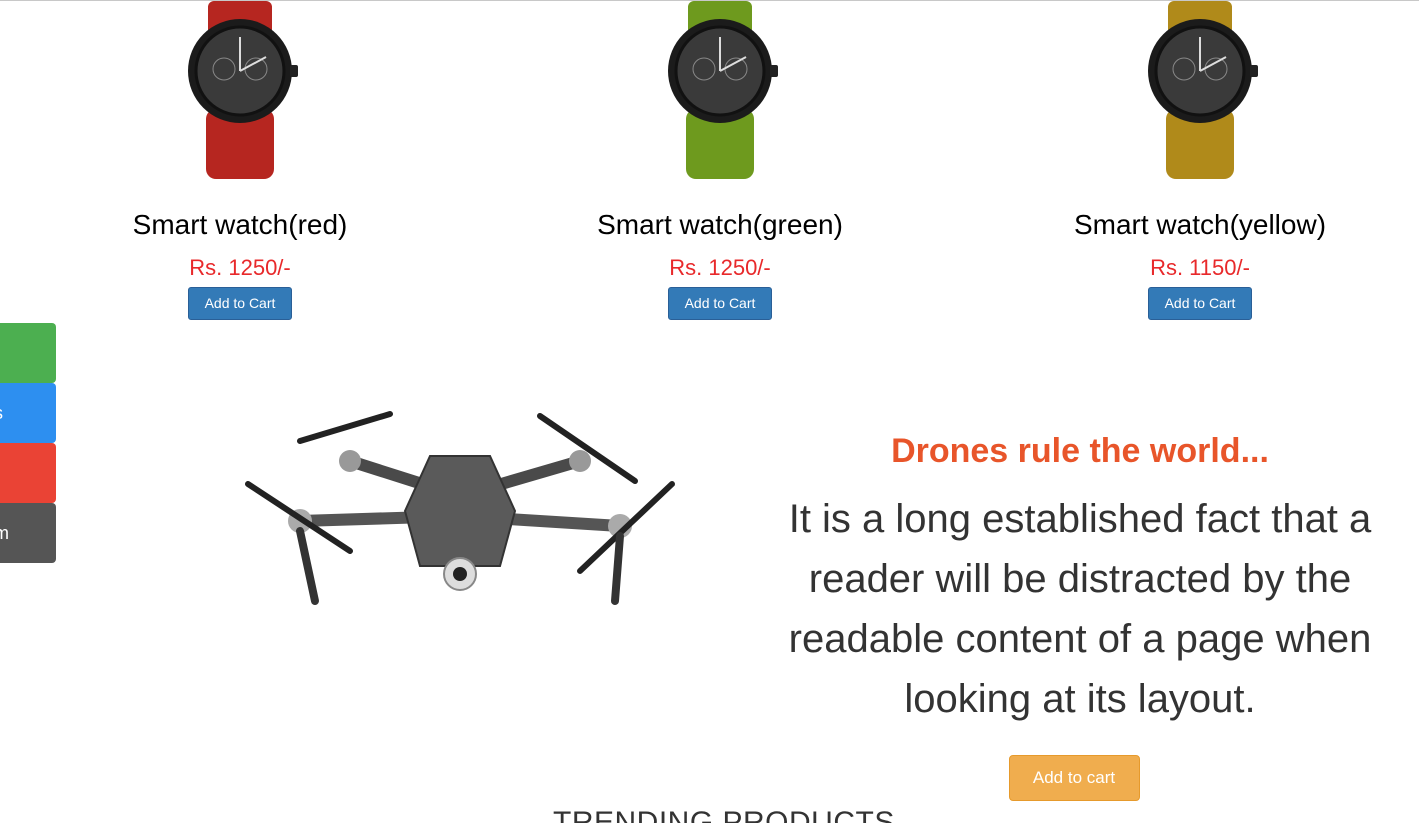 This screenshot has height=823, width=1419. I want to click on product-title: Smart watch(red), so click(240, 224).